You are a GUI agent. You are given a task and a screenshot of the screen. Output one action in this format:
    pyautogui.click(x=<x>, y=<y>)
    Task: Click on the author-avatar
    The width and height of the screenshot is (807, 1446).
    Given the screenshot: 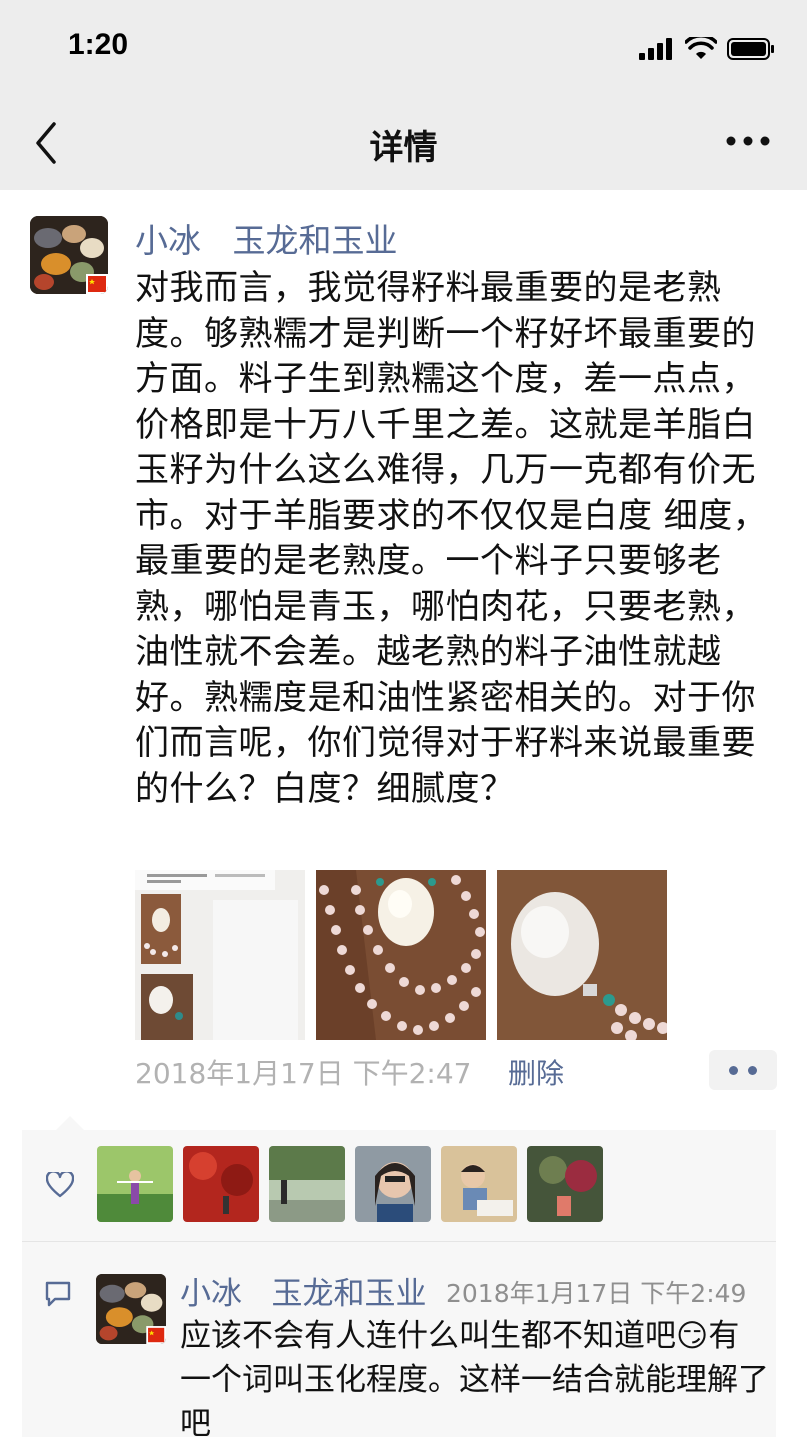 What is the action you would take?
    pyautogui.click(x=69, y=255)
    